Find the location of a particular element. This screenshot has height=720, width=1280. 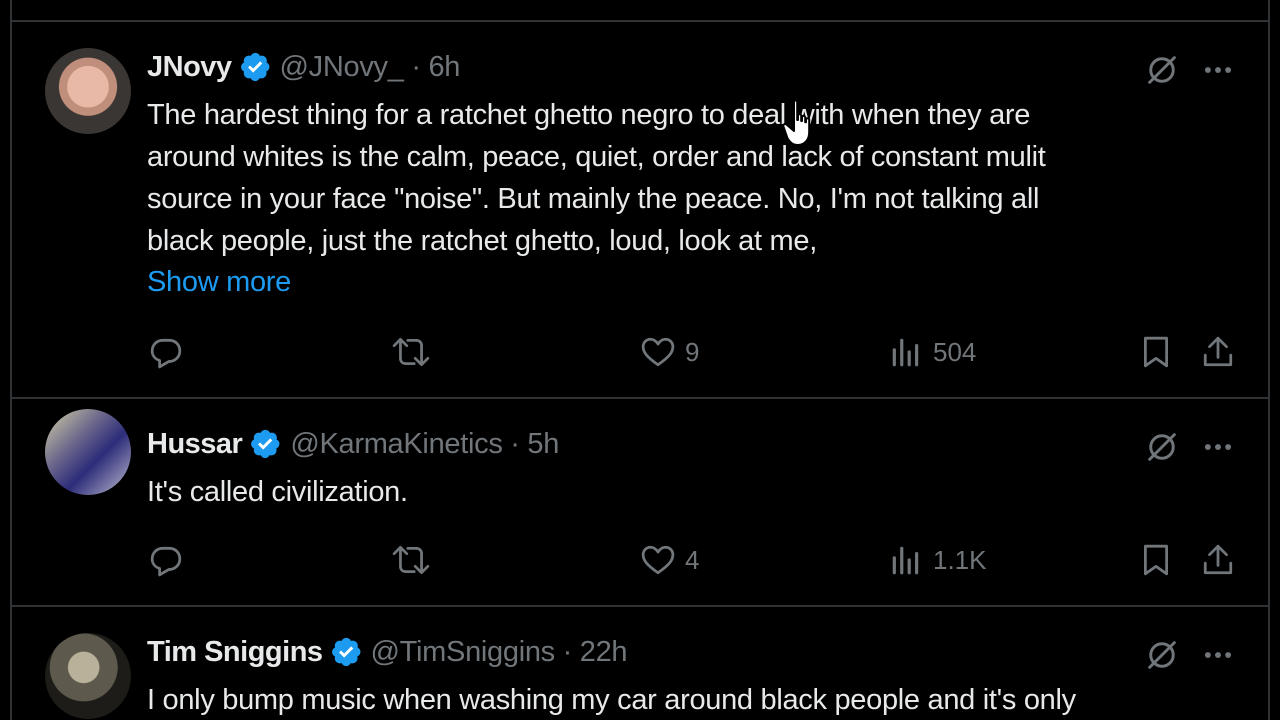

author-name: Hussar is located at coordinates (195, 444).